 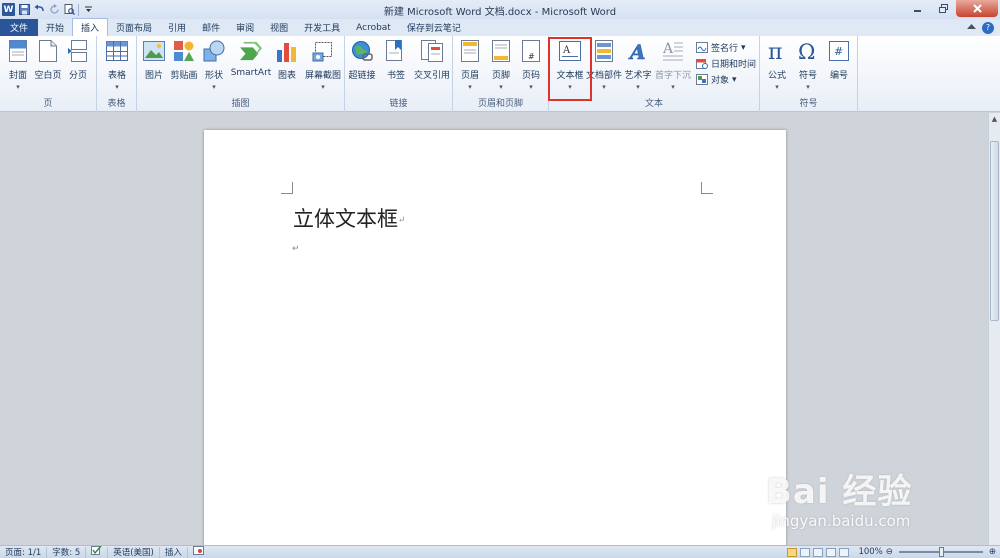 What do you see at coordinates (971, 28) in the screenshot?
I see `ribbon-collapse-icon` at bounding box center [971, 28].